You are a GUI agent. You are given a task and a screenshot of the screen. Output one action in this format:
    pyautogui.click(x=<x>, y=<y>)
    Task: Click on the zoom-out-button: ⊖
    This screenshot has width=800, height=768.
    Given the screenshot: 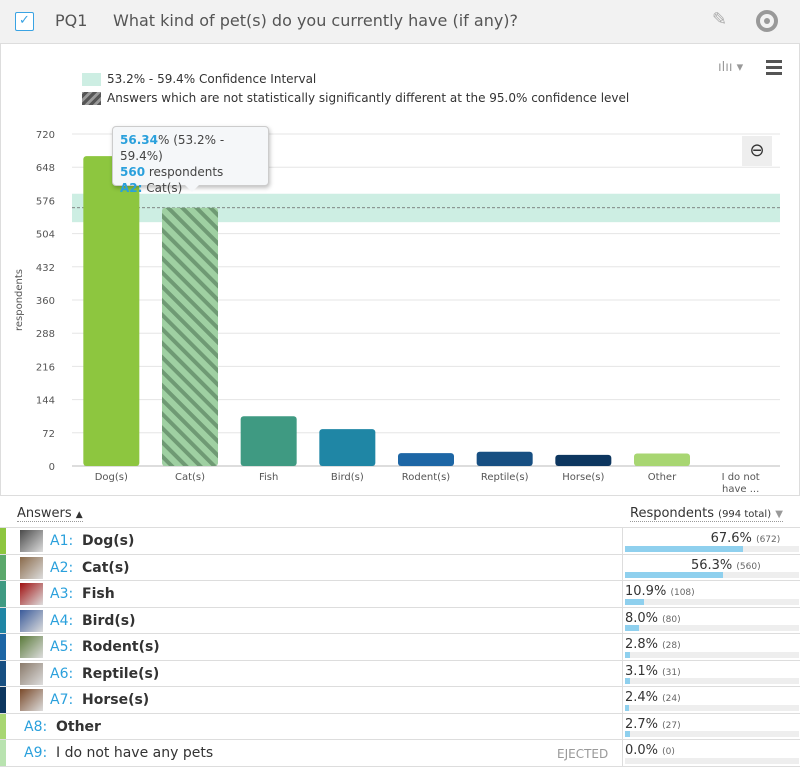 What is the action you would take?
    pyautogui.click(x=757, y=151)
    